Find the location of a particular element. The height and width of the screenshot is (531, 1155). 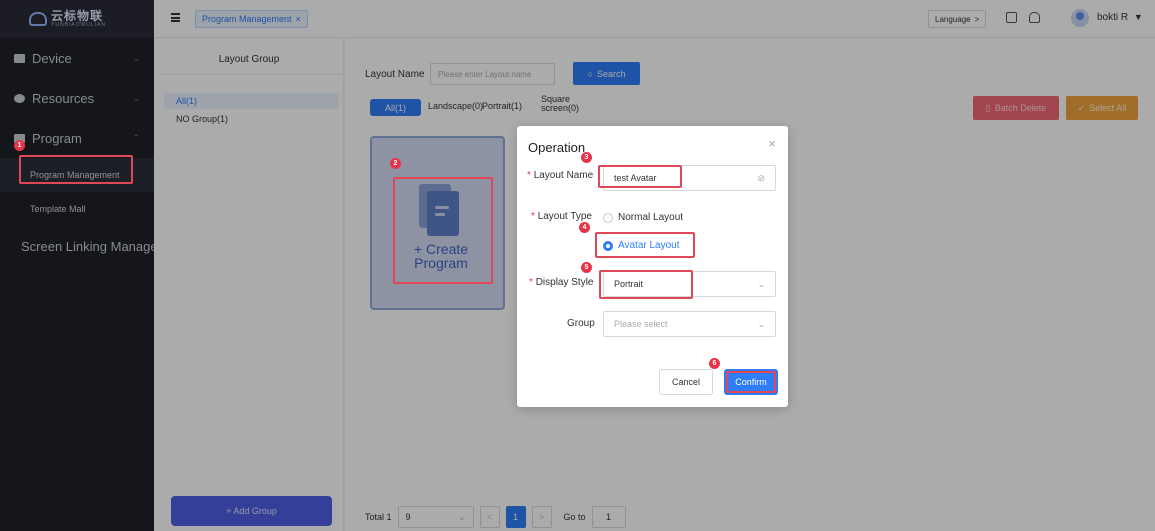

label-text: Display Style is located at coordinates (564, 282).